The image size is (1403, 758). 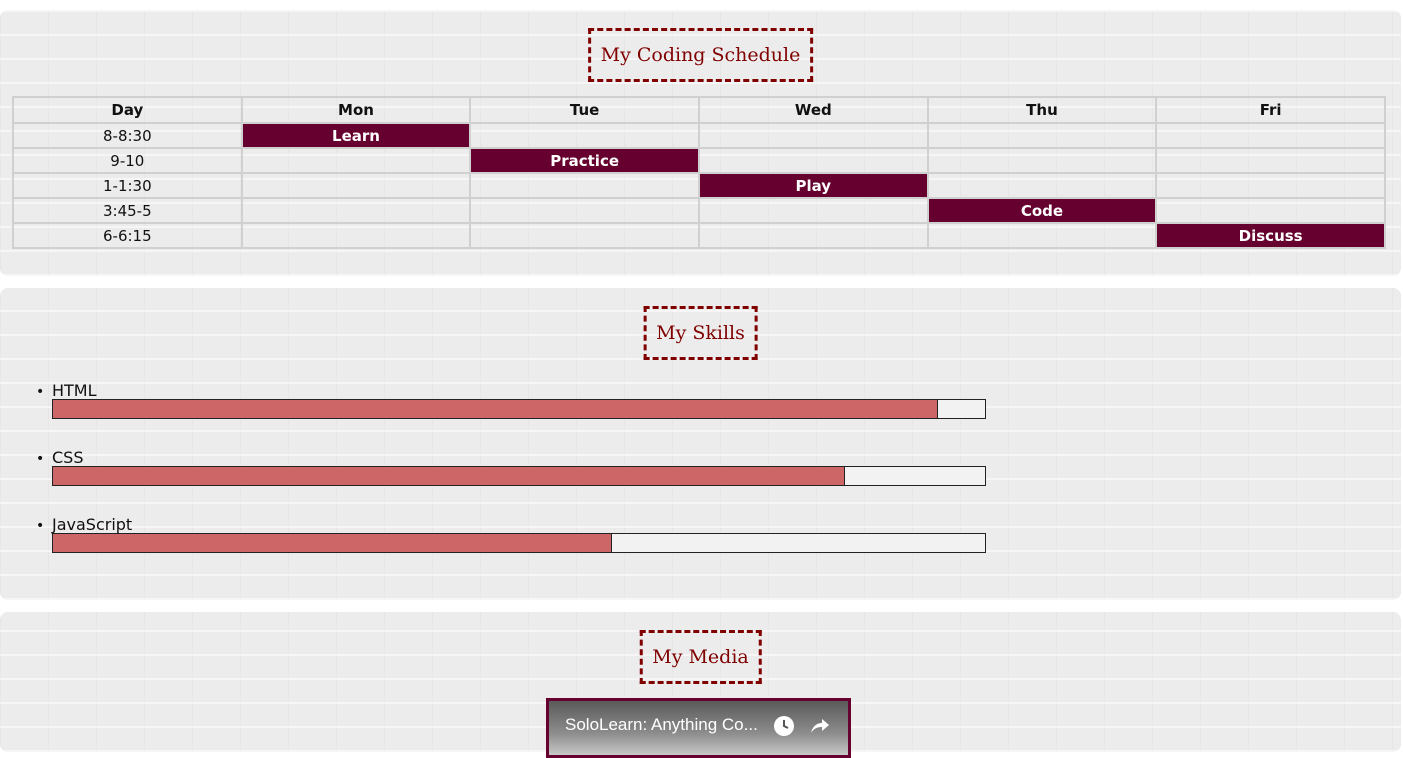 What do you see at coordinates (784, 726) in the screenshot?
I see `clock-icon` at bounding box center [784, 726].